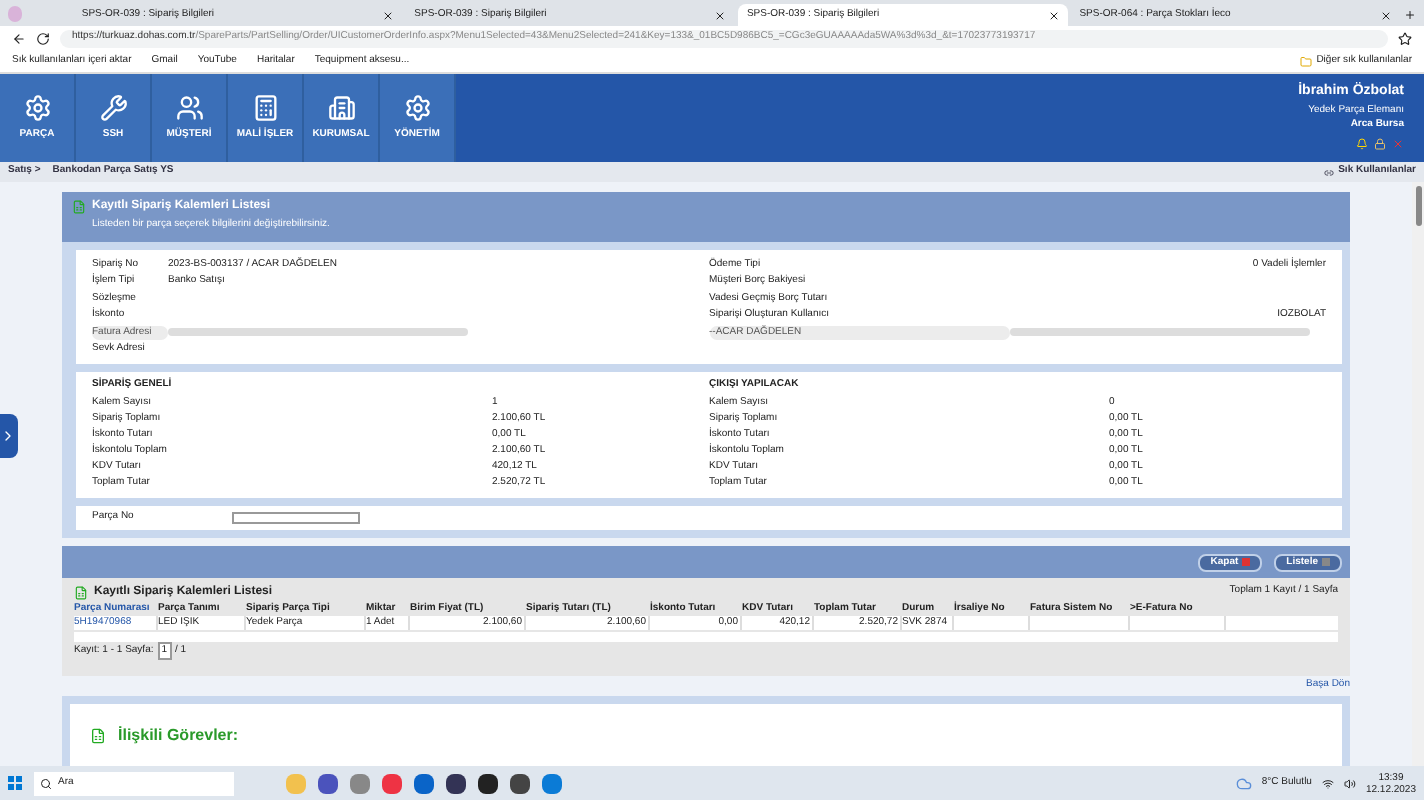 The image size is (1424, 800). What do you see at coordinates (15, 783) in the screenshot?
I see `windows-start-icon` at bounding box center [15, 783].